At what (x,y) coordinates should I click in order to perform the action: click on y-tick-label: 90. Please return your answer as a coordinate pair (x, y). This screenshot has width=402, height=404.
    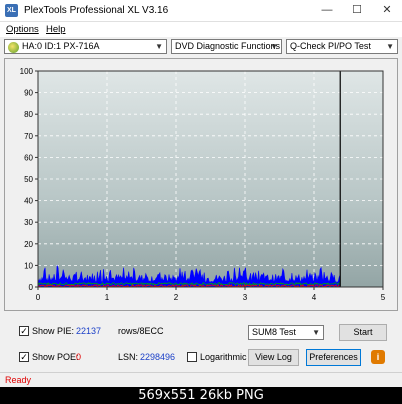
    Looking at the image, I should click on (28, 93).